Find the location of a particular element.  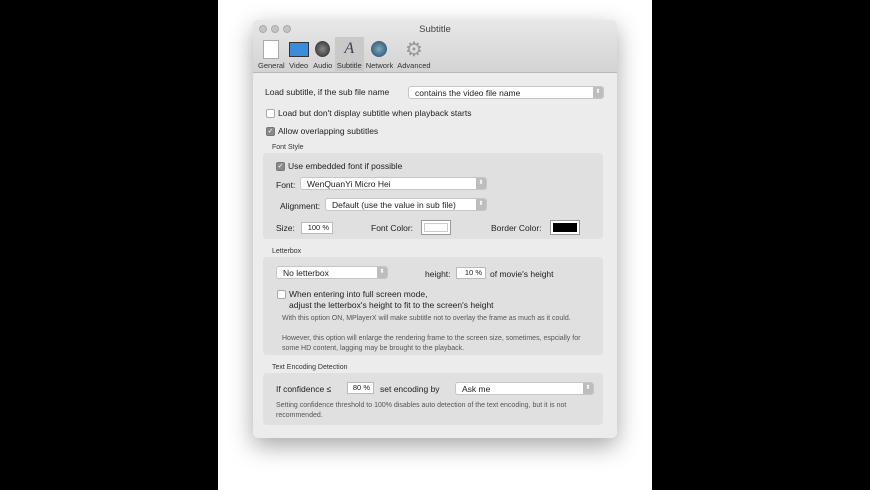

font-color-label: Font Color: is located at coordinates (392, 228).